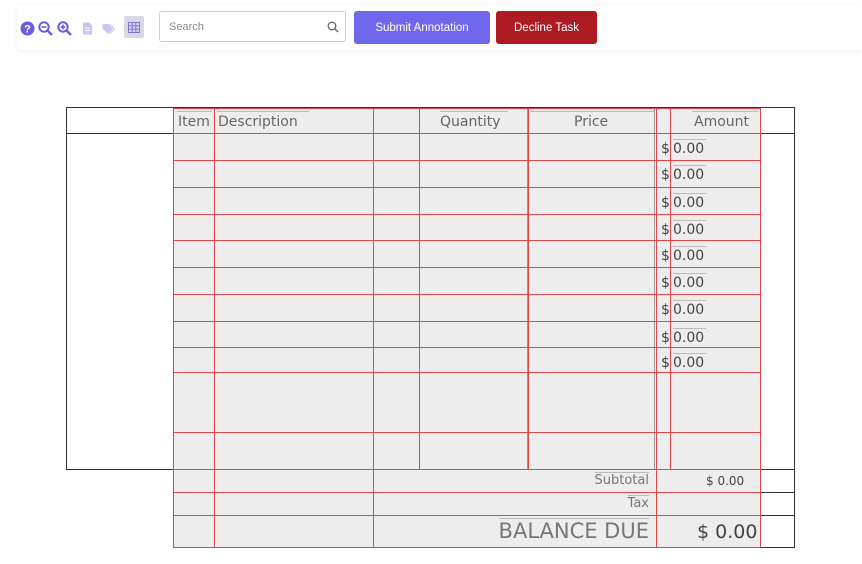 The width and height of the screenshot is (862, 564). What do you see at coordinates (794, 327) in the screenshot?
I see `table-border-right` at bounding box center [794, 327].